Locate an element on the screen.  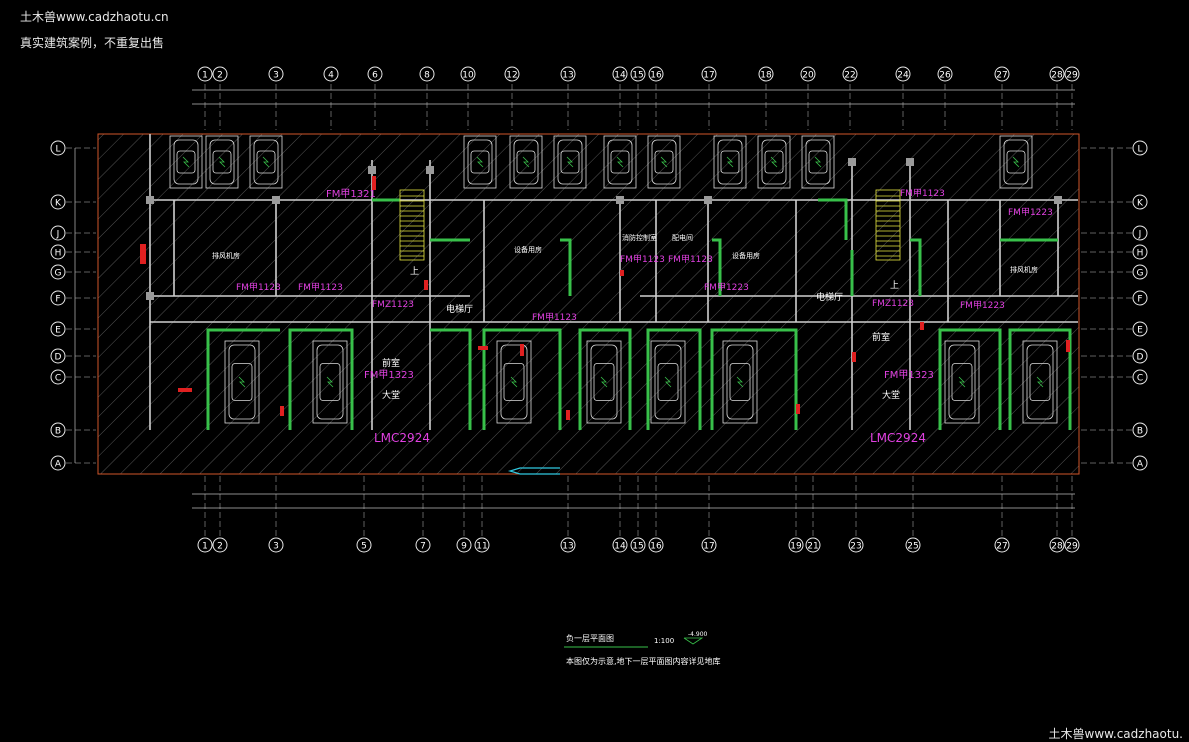
row-axis-label-left-J: J is located at coordinates (58, 235).